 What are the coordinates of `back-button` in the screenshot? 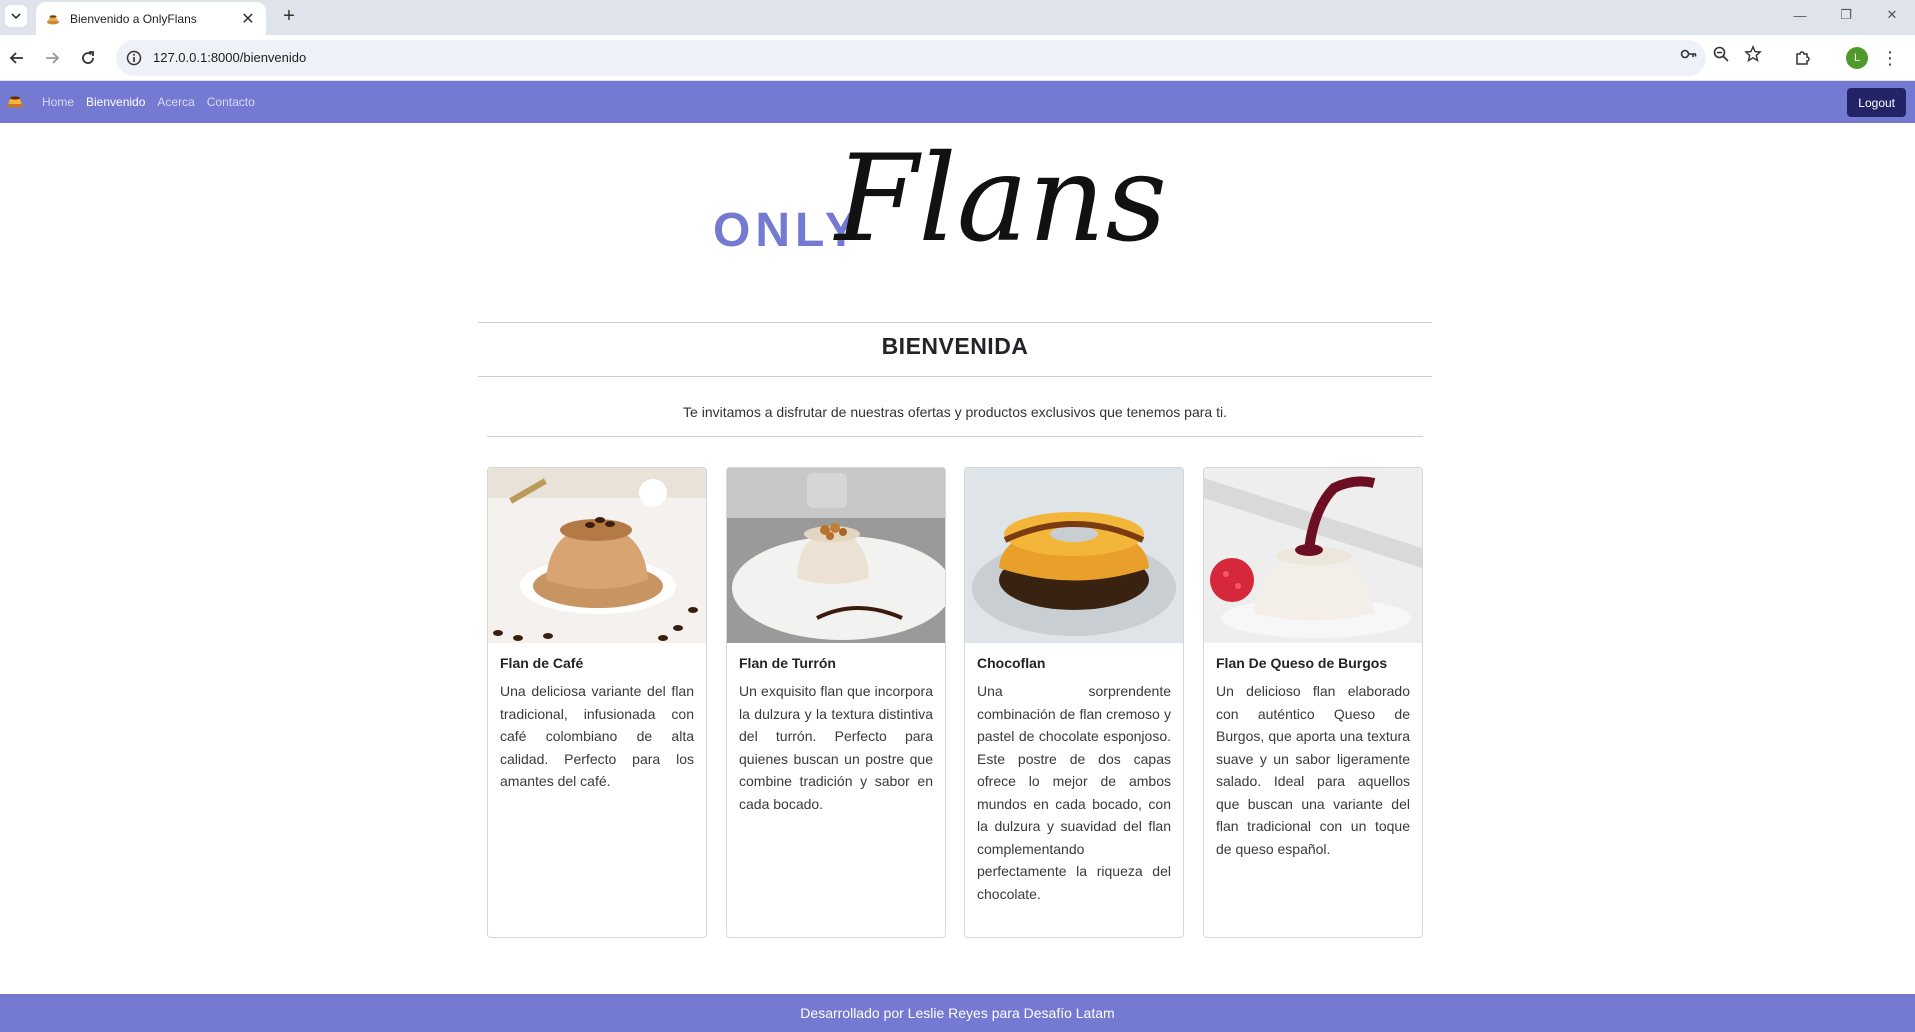 It's located at (17, 58).